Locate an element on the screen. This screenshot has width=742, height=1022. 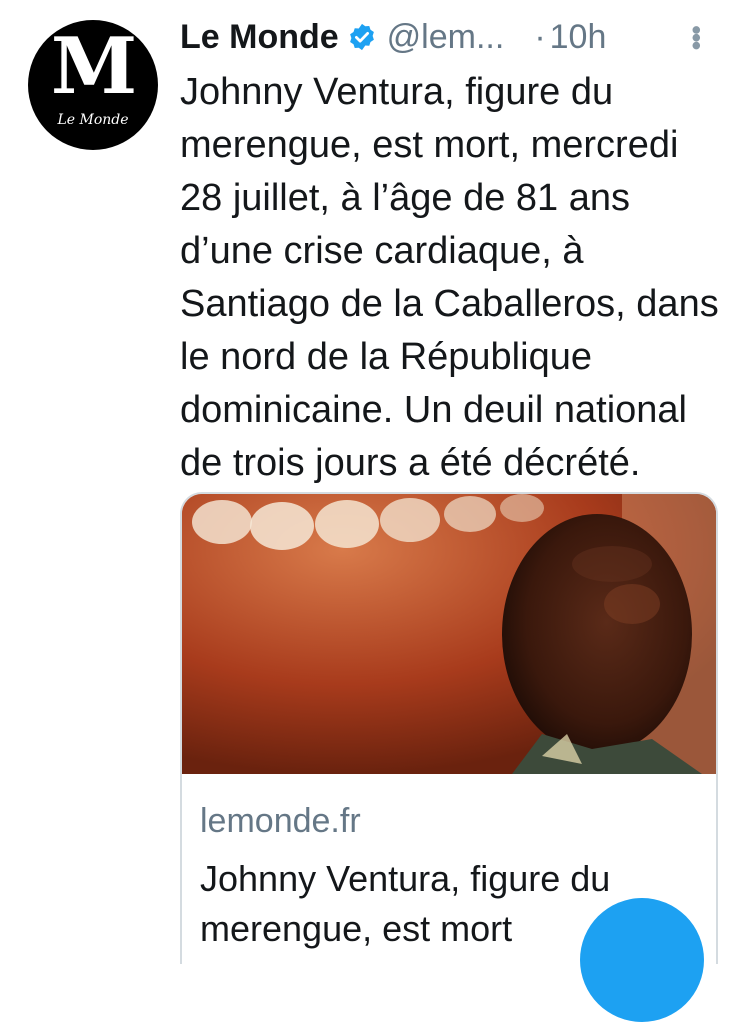
avatar-logo: M is located at coordinates (93, 66).